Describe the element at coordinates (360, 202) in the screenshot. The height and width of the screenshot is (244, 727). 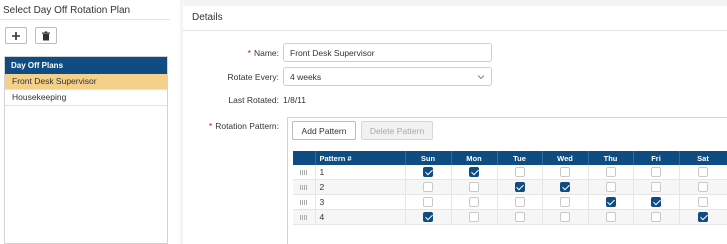
I see `pattern-number: 3` at that location.